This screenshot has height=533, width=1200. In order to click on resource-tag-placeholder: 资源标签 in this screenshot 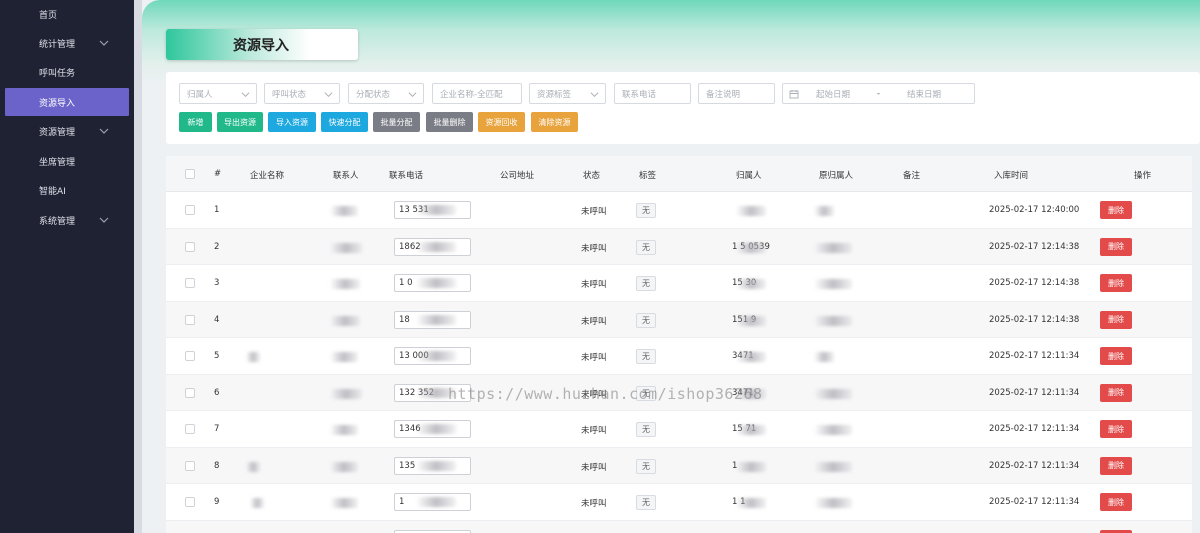, I will do `click(554, 94)`.